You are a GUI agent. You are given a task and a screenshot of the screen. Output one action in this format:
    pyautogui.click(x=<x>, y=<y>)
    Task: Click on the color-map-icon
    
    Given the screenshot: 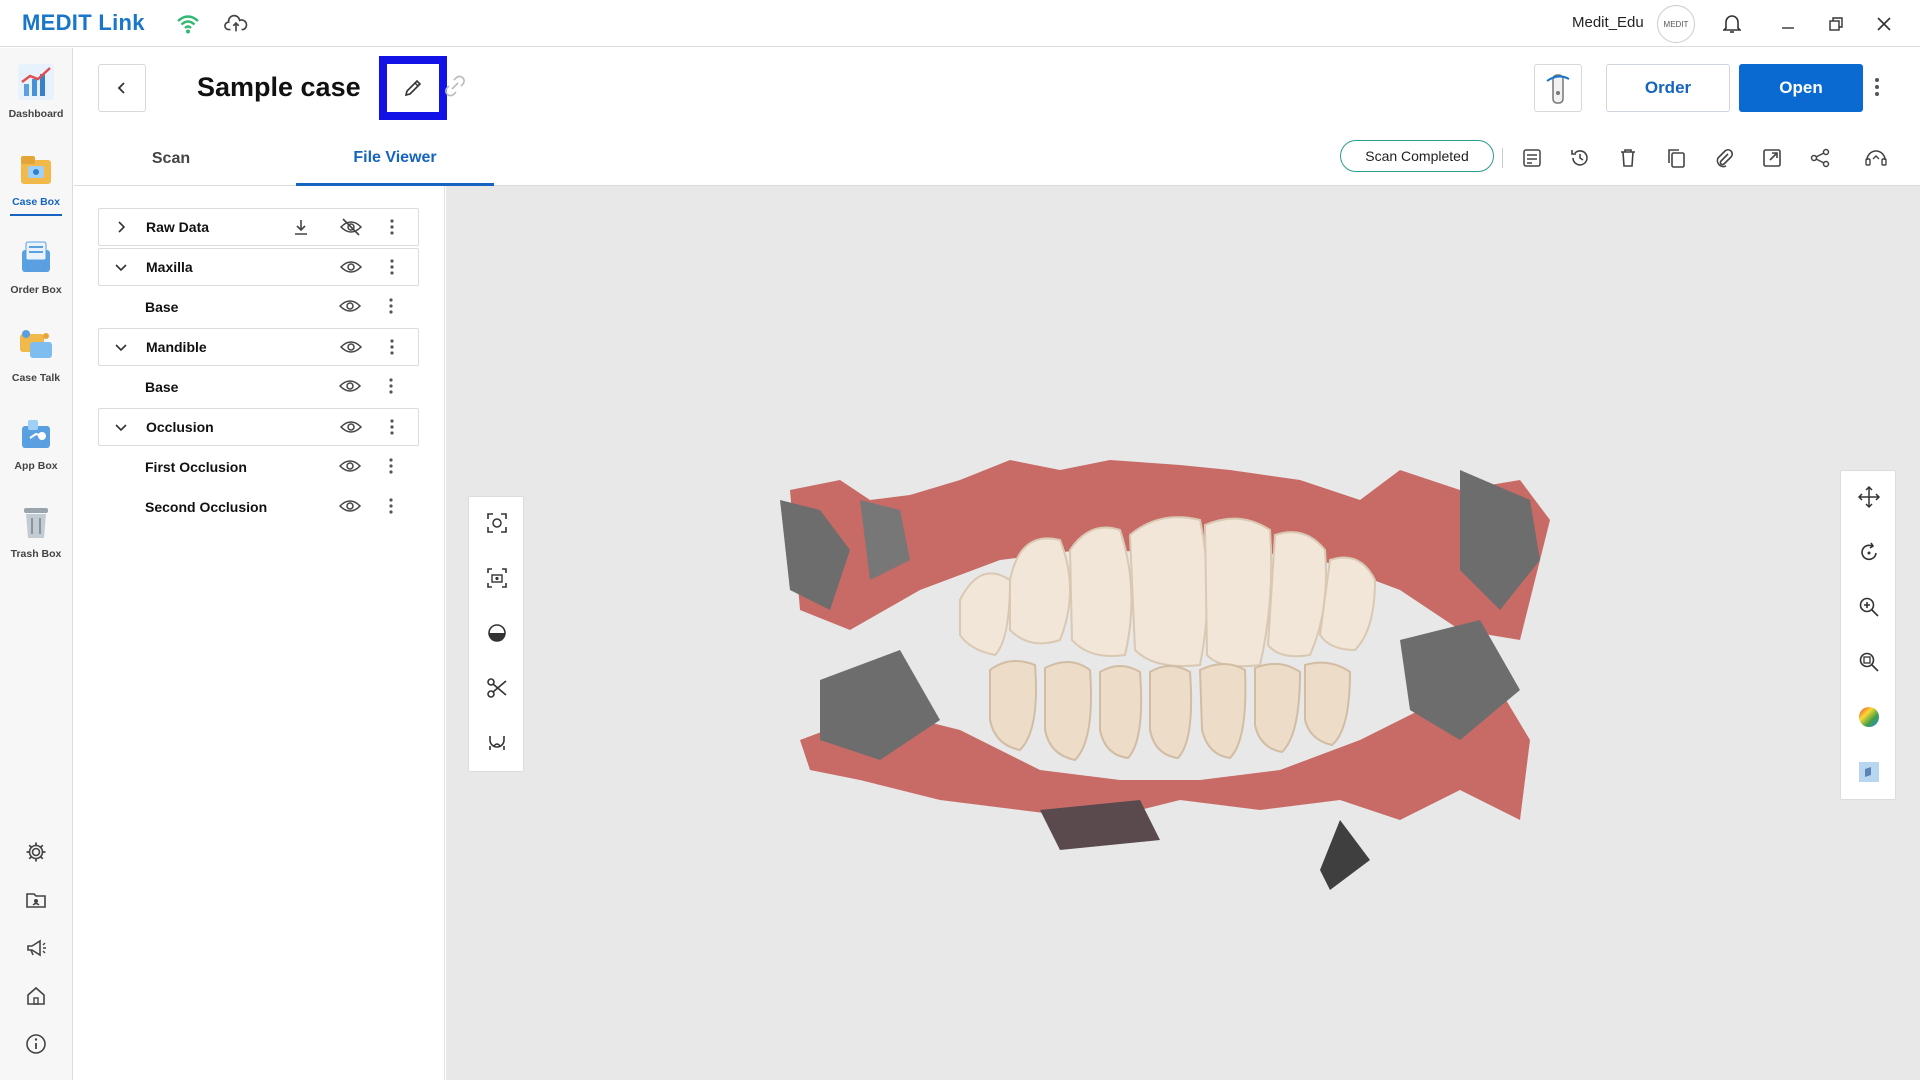 What is the action you would take?
    pyautogui.click(x=1869, y=717)
    